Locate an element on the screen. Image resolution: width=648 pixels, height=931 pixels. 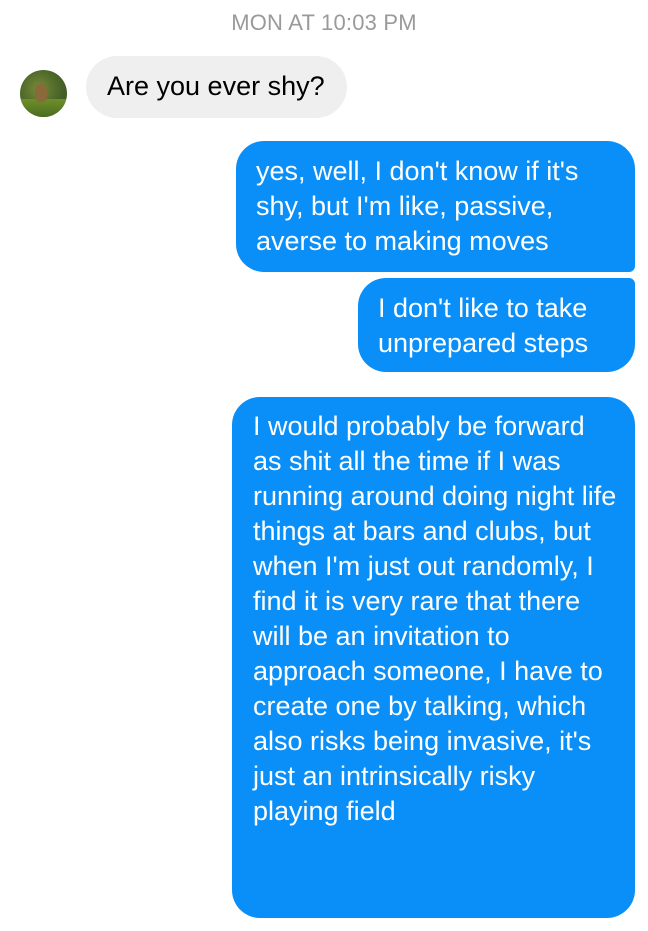
message-text: I don't like to take unprepared steps is located at coordinates (483, 325).